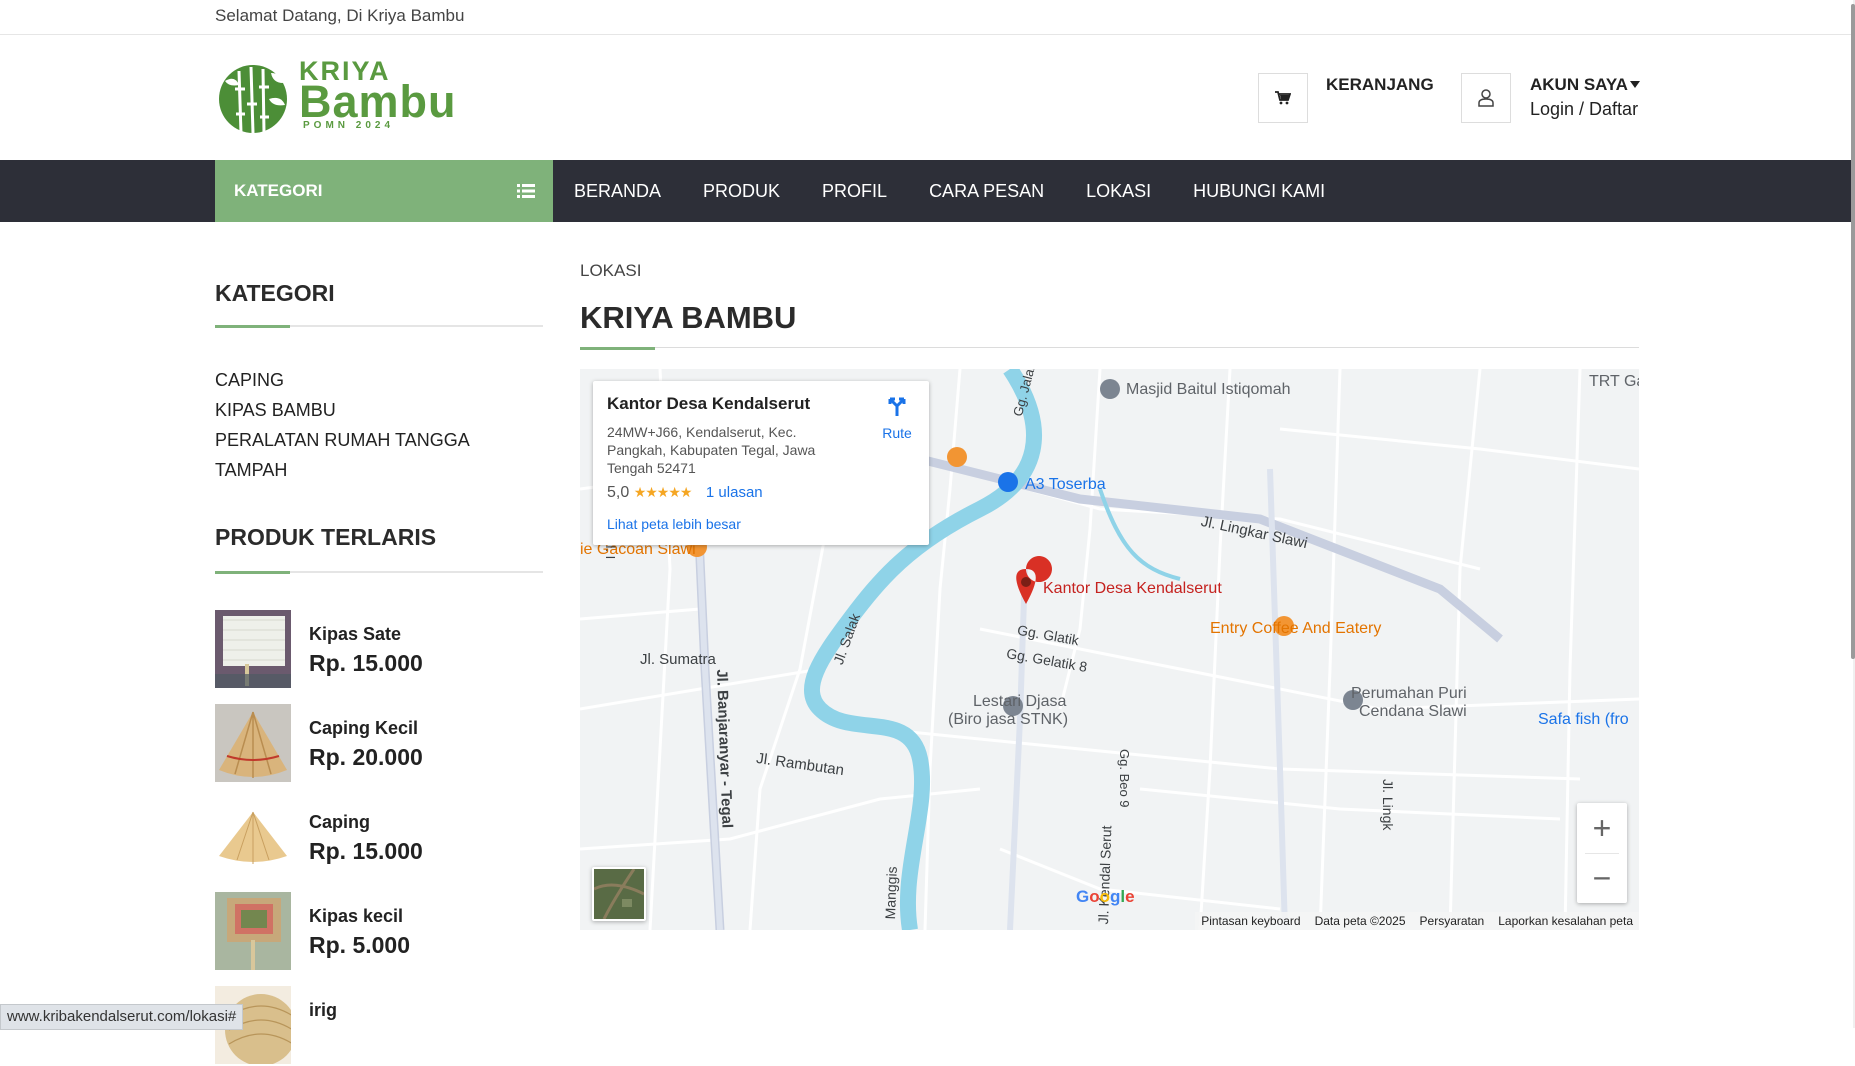  I want to click on product-item: Kipas kecil Rp. 5.000, so click(380, 932).